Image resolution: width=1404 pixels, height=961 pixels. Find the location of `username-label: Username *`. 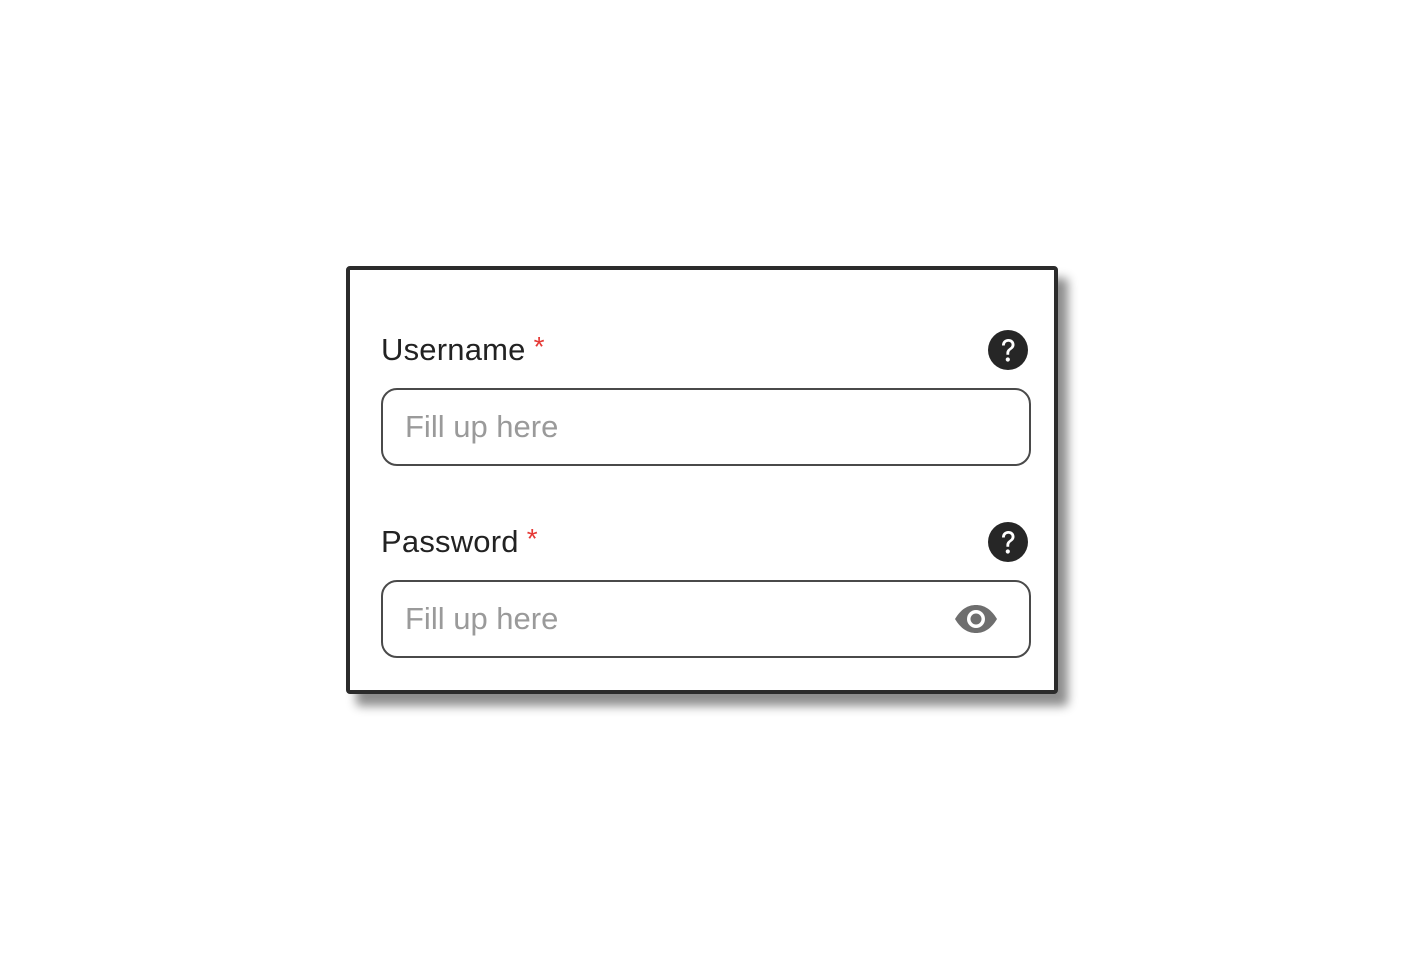

username-label: Username * is located at coordinates (463, 349).